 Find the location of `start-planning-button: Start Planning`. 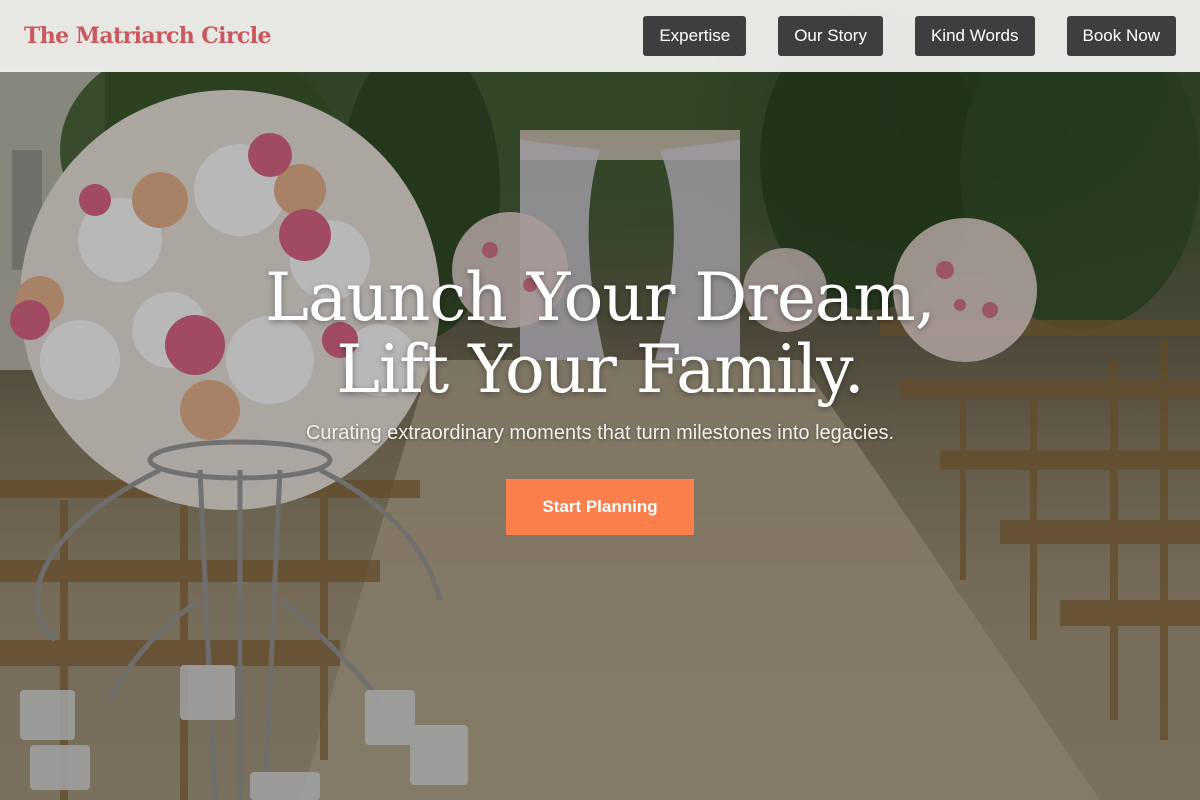

start-planning-button: Start Planning is located at coordinates (600, 507).